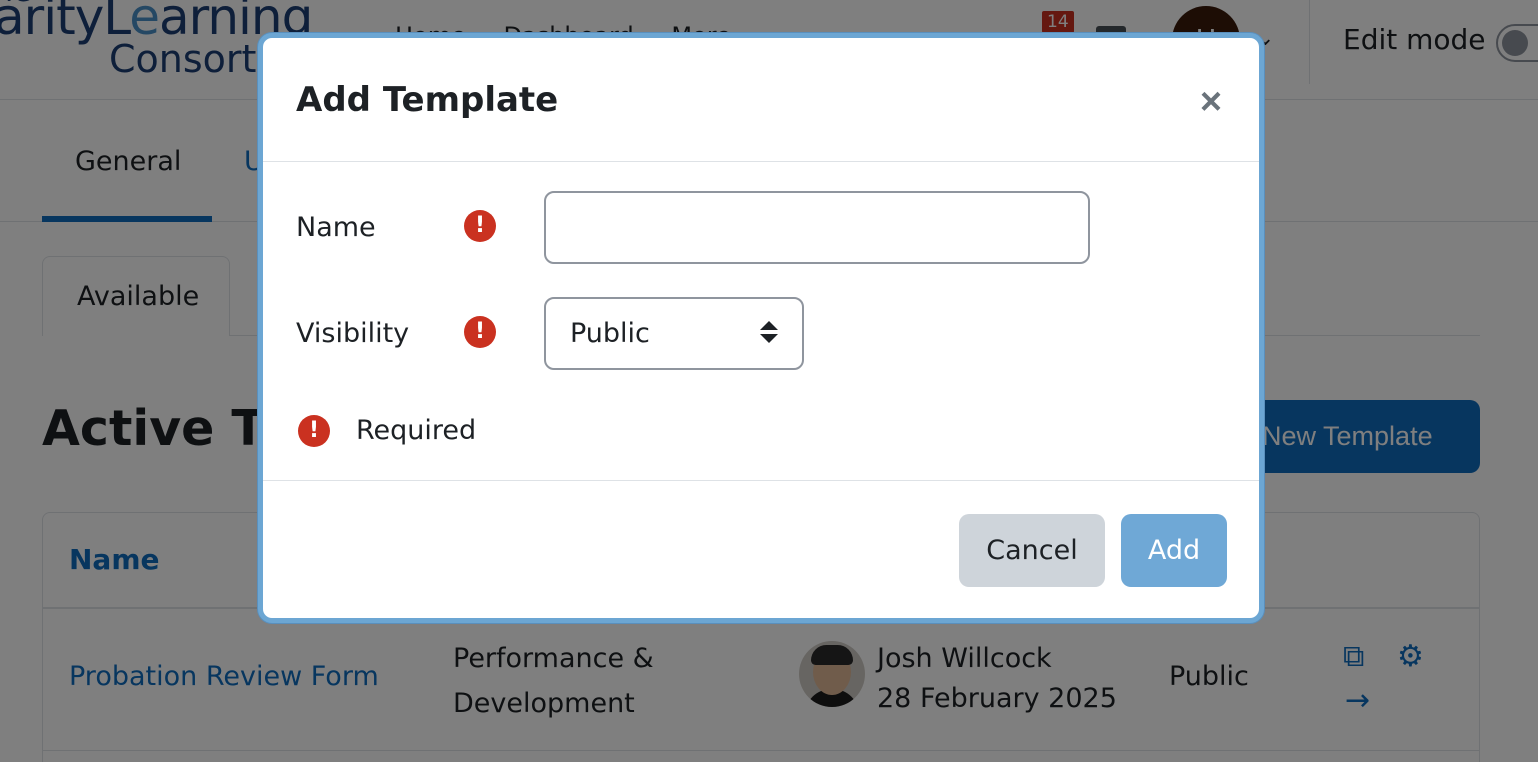  What do you see at coordinates (769, 338) in the screenshot?
I see `select-arrow-down` at bounding box center [769, 338].